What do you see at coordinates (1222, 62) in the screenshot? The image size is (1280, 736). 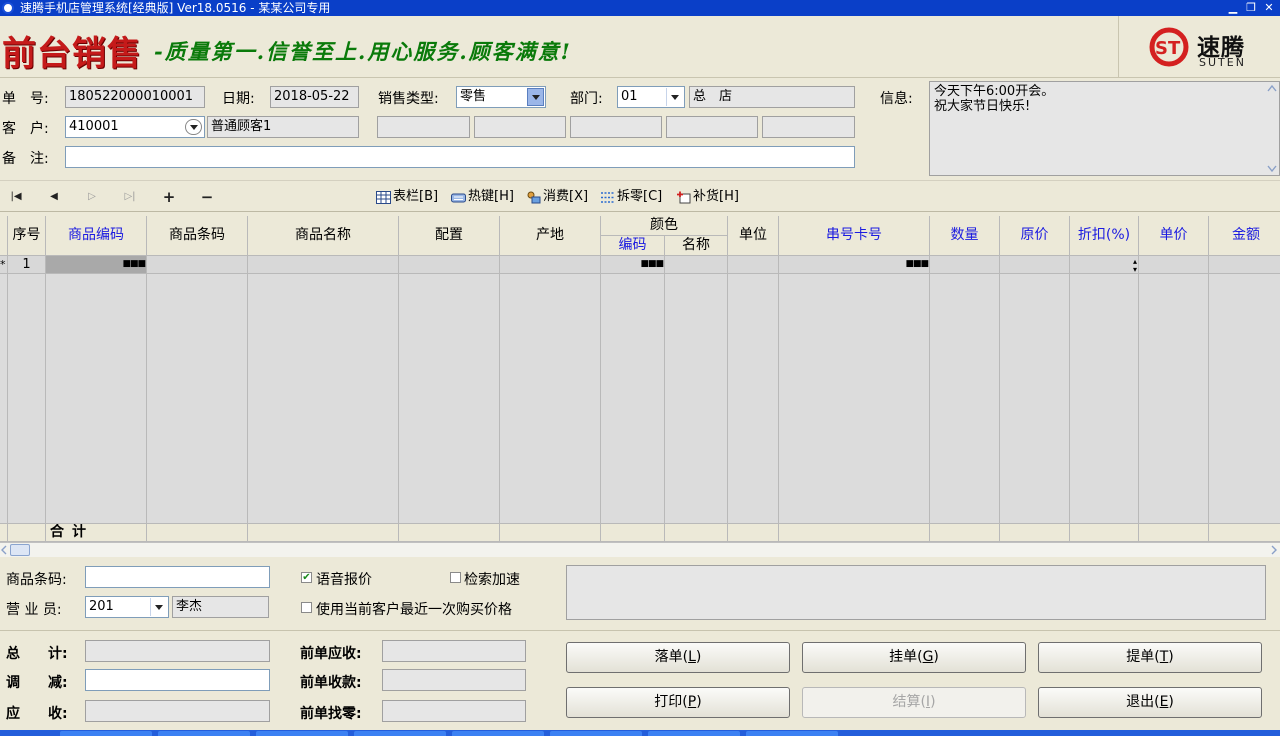 I see `logo-text-en: SUTEN` at bounding box center [1222, 62].